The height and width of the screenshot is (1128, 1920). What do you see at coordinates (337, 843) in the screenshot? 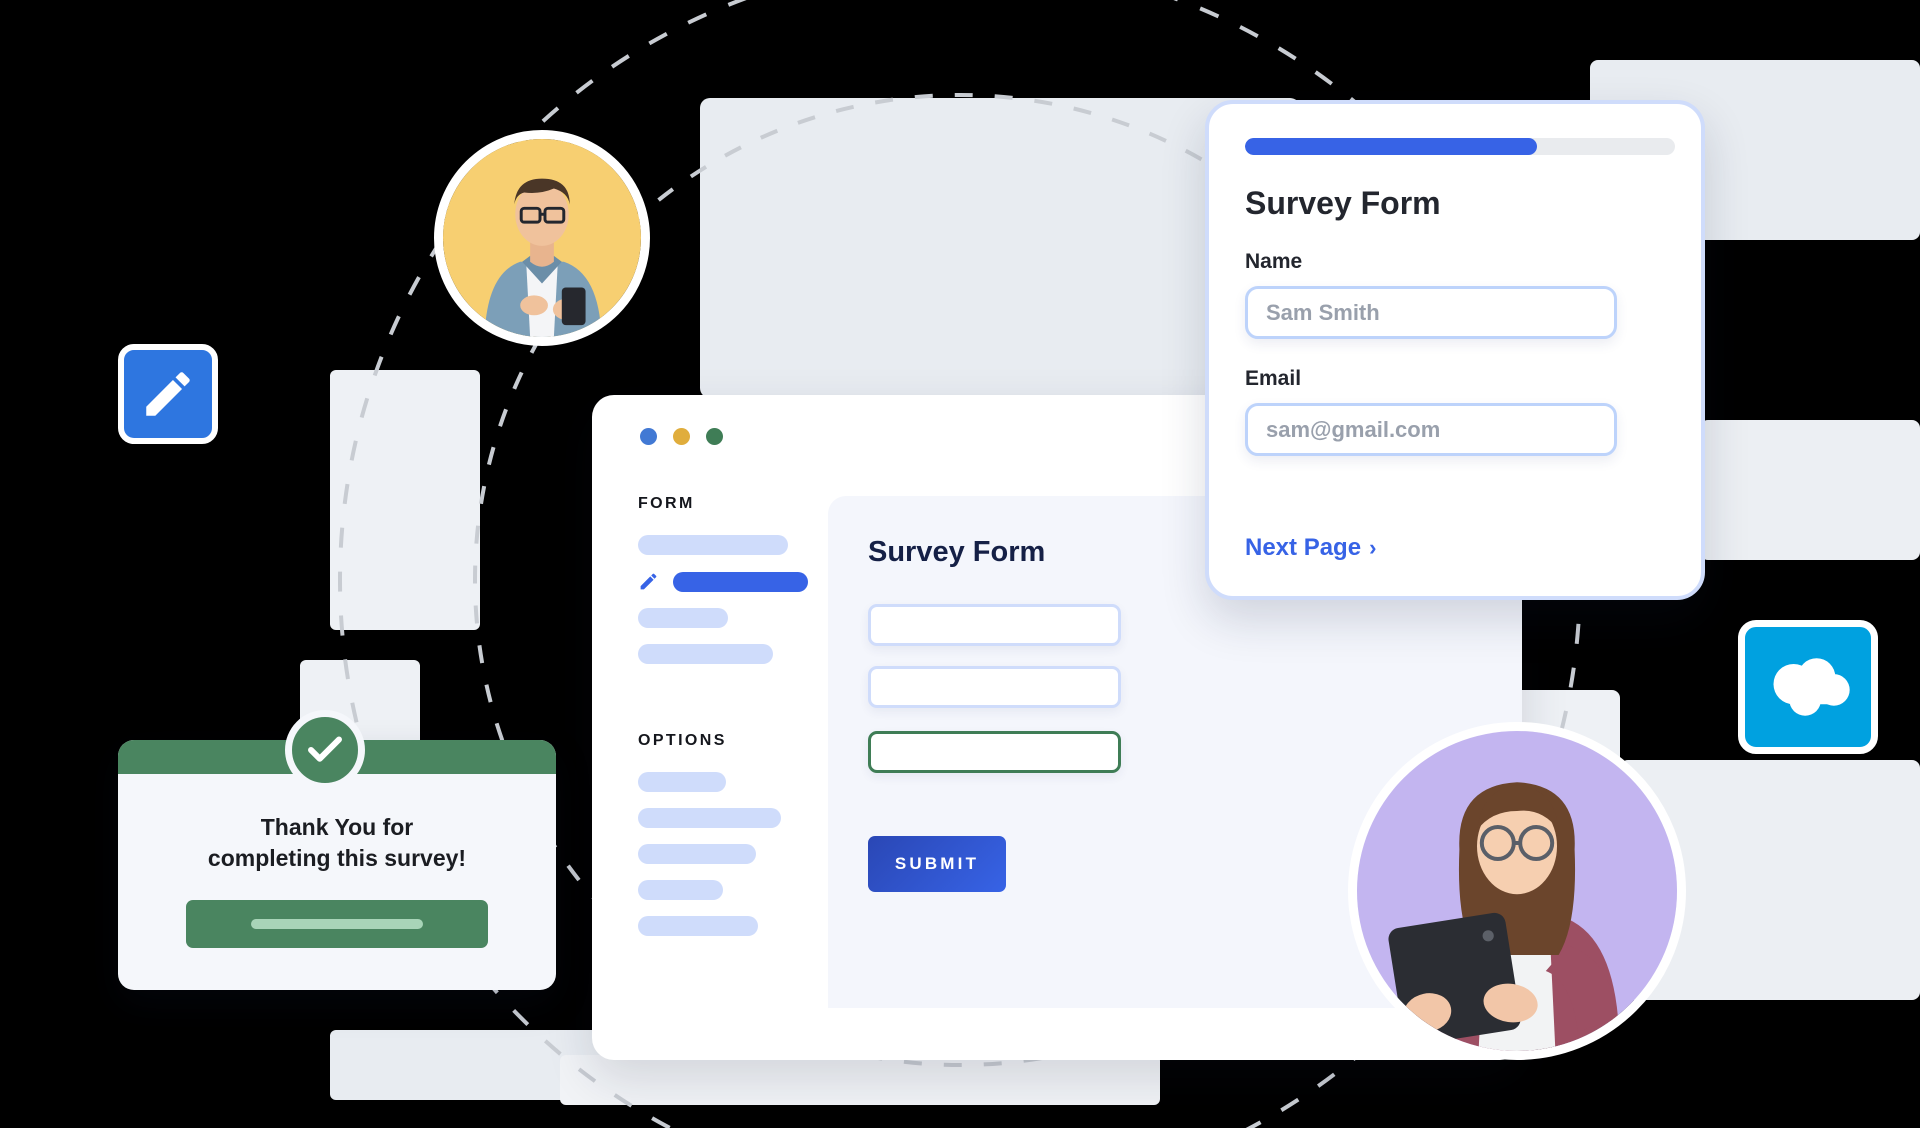
I see `thank-you-message: Thank You for completing this survey!` at bounding box center [337, 843].